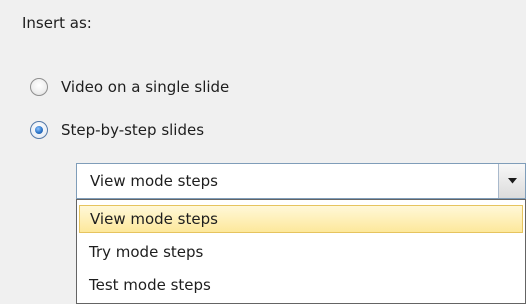 The height and width of the screenshot is (304, 526). Describe the element at coordinates (301, 181) in the screenshot. I see `steps-mode-select: View mode steps` at that location.